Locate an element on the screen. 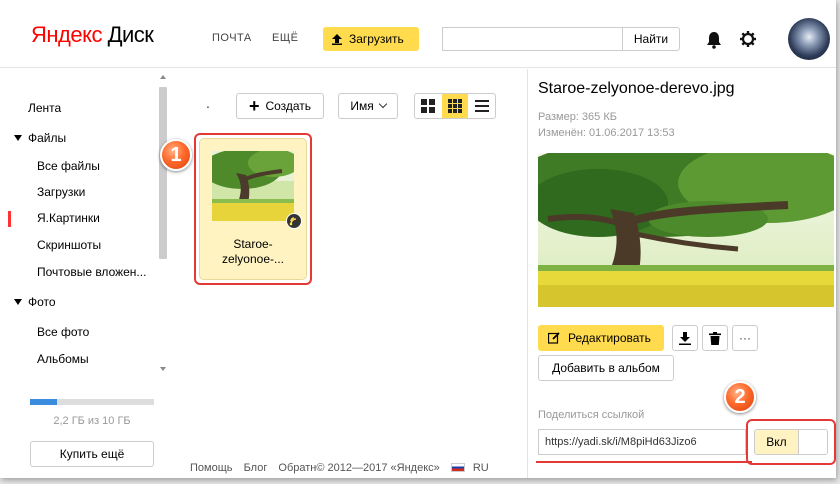 The image size is (840, 484). large-grid-icon is located at coordinates (428, 106).